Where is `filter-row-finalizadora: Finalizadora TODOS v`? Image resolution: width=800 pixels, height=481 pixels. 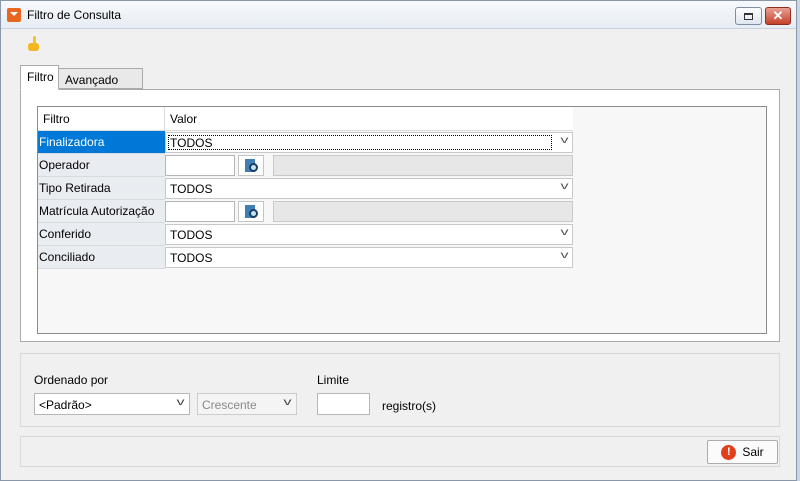 filter-row-finalizadora: Finalizadora TODOS v is located at coordinates (305, 142).